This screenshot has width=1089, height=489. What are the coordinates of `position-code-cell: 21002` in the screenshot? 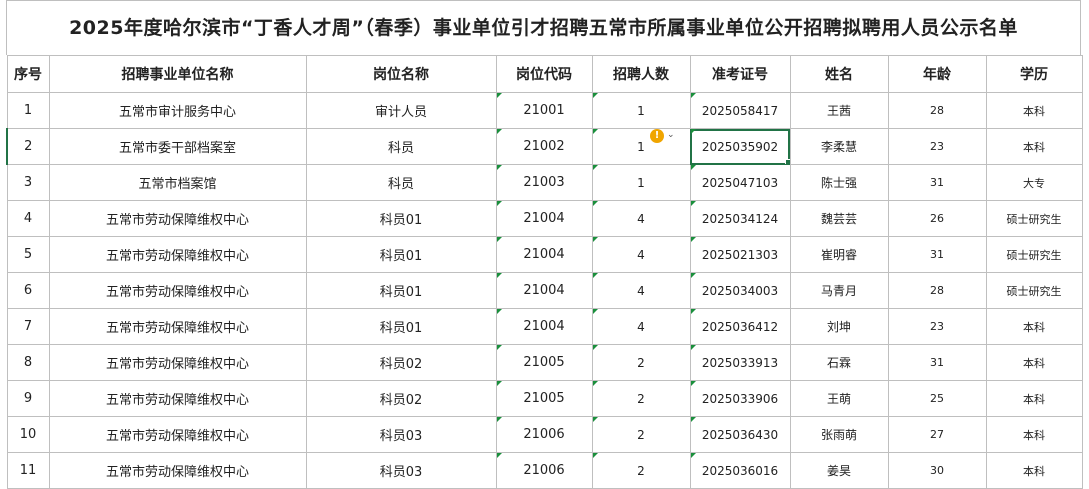 It's located at (544, 146).